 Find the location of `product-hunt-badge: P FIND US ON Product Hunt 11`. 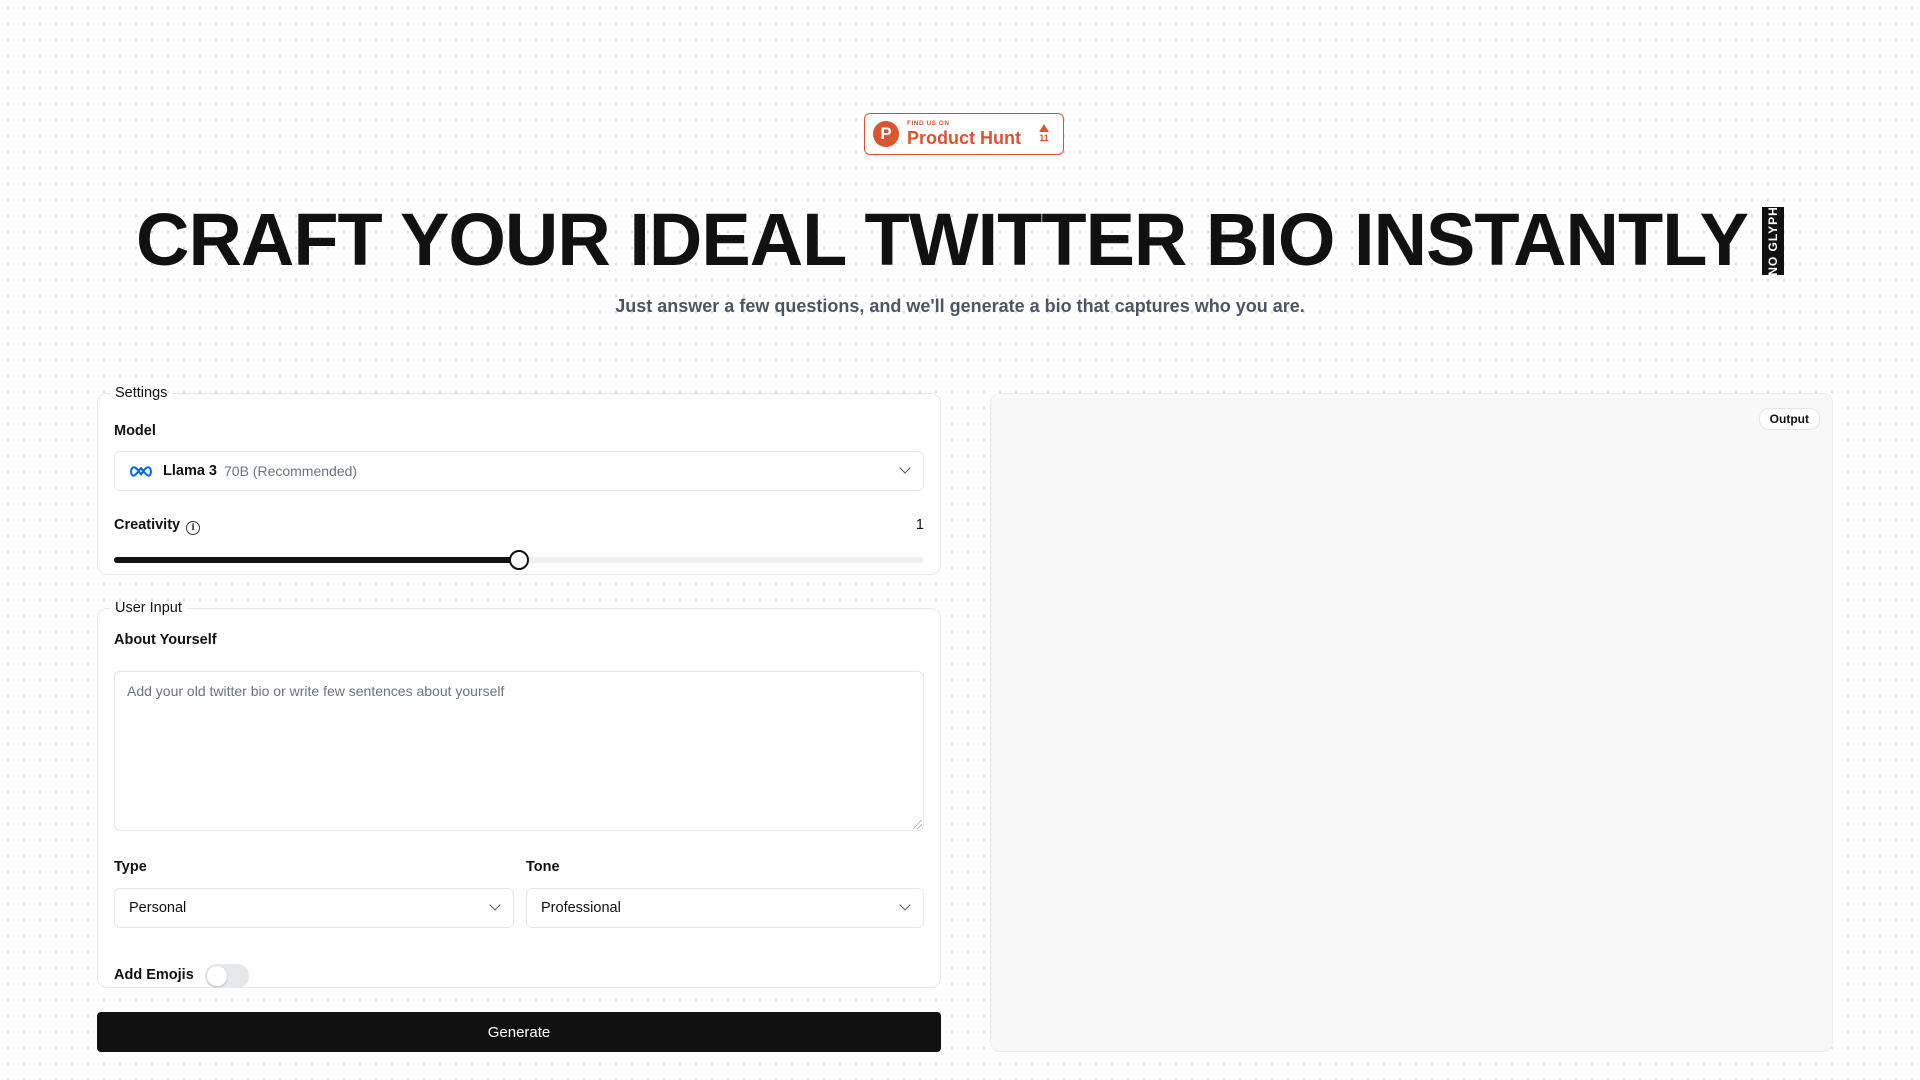

product-hunt-badge: P FIND US ON Product Hunt 11 is located at coordinates (964, 134).